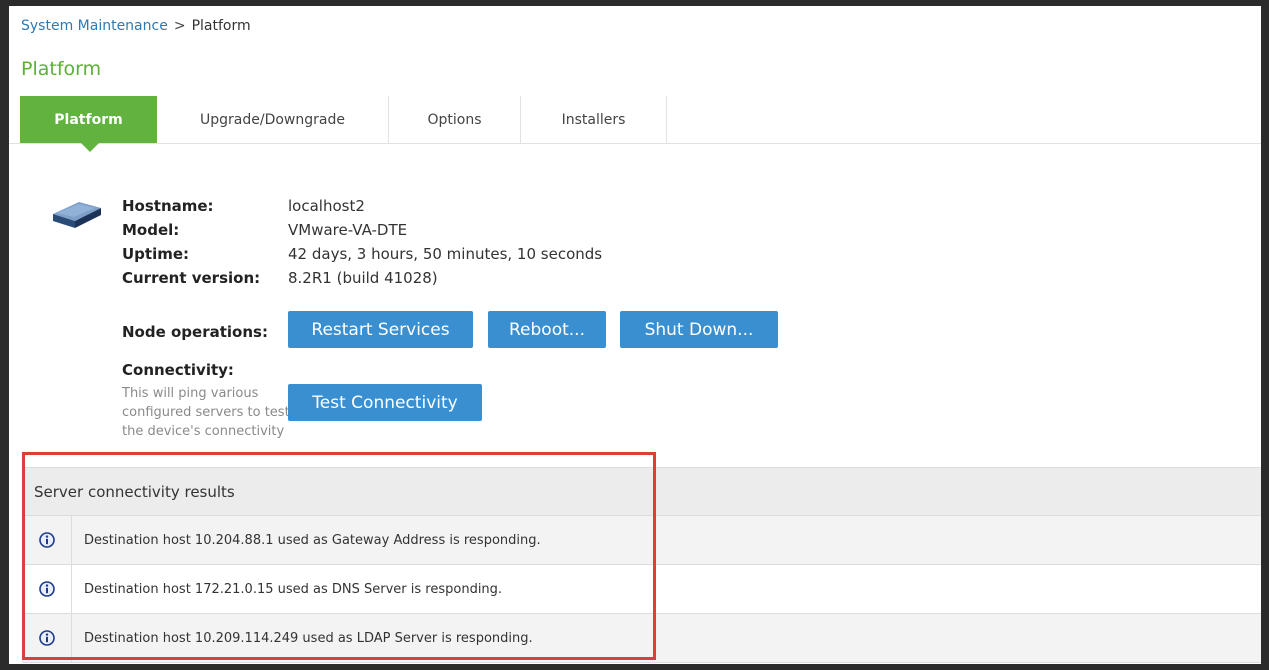  Describe the element at coordinates (363, 278) in the screenshot. I see `version-value: 8.2R1 (build 41028)` at that location.